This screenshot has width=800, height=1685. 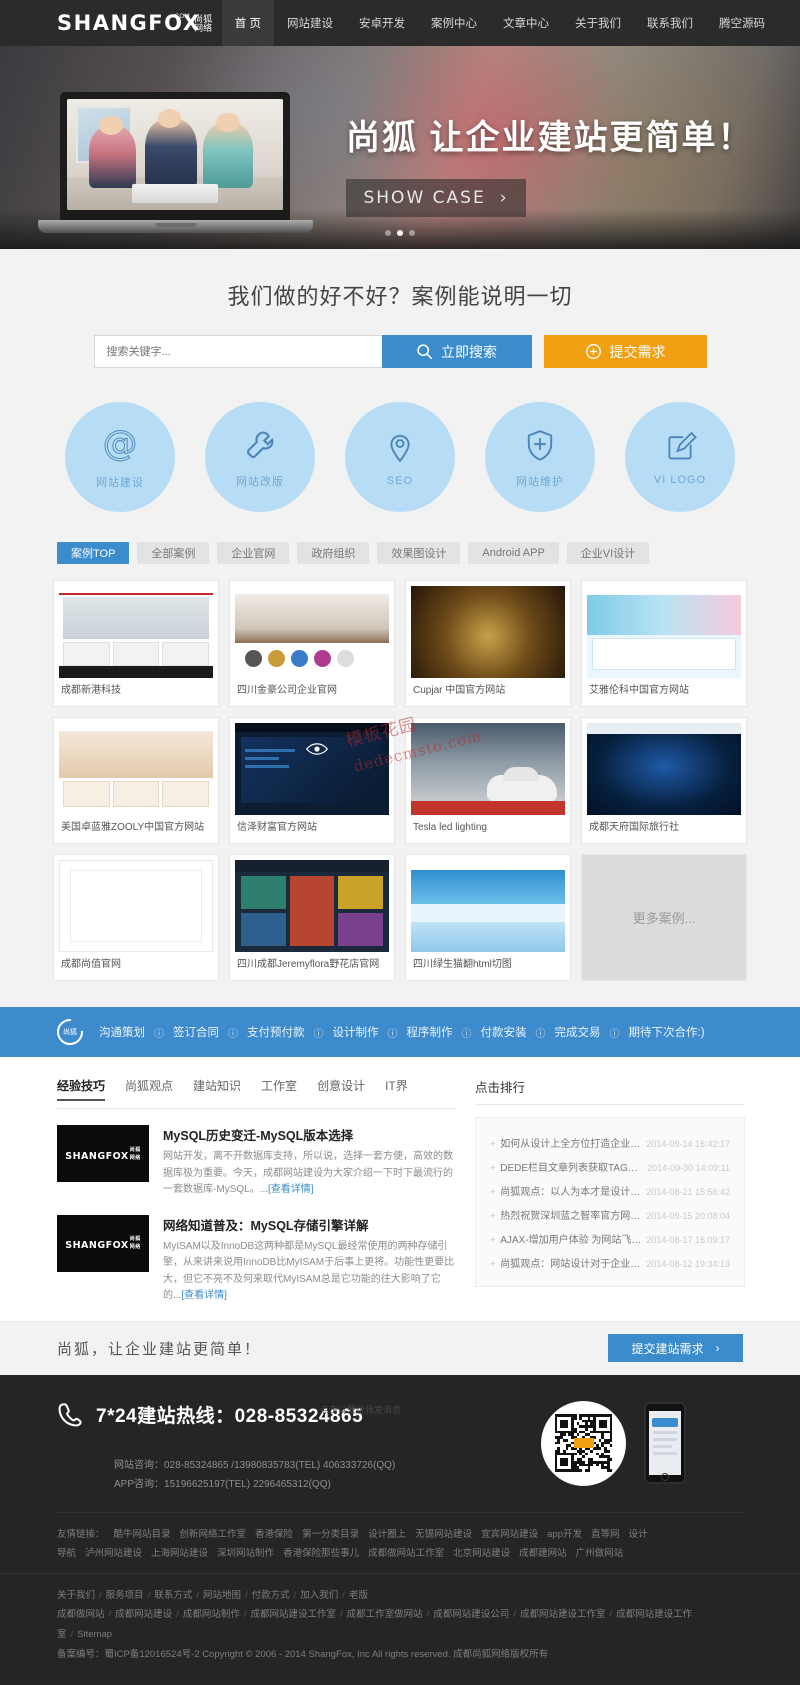 What do you see at coordinates (680, 457) in the screenshot?
I see `service-vi-logo: VI LOGO` at bounding box center [680, 457].